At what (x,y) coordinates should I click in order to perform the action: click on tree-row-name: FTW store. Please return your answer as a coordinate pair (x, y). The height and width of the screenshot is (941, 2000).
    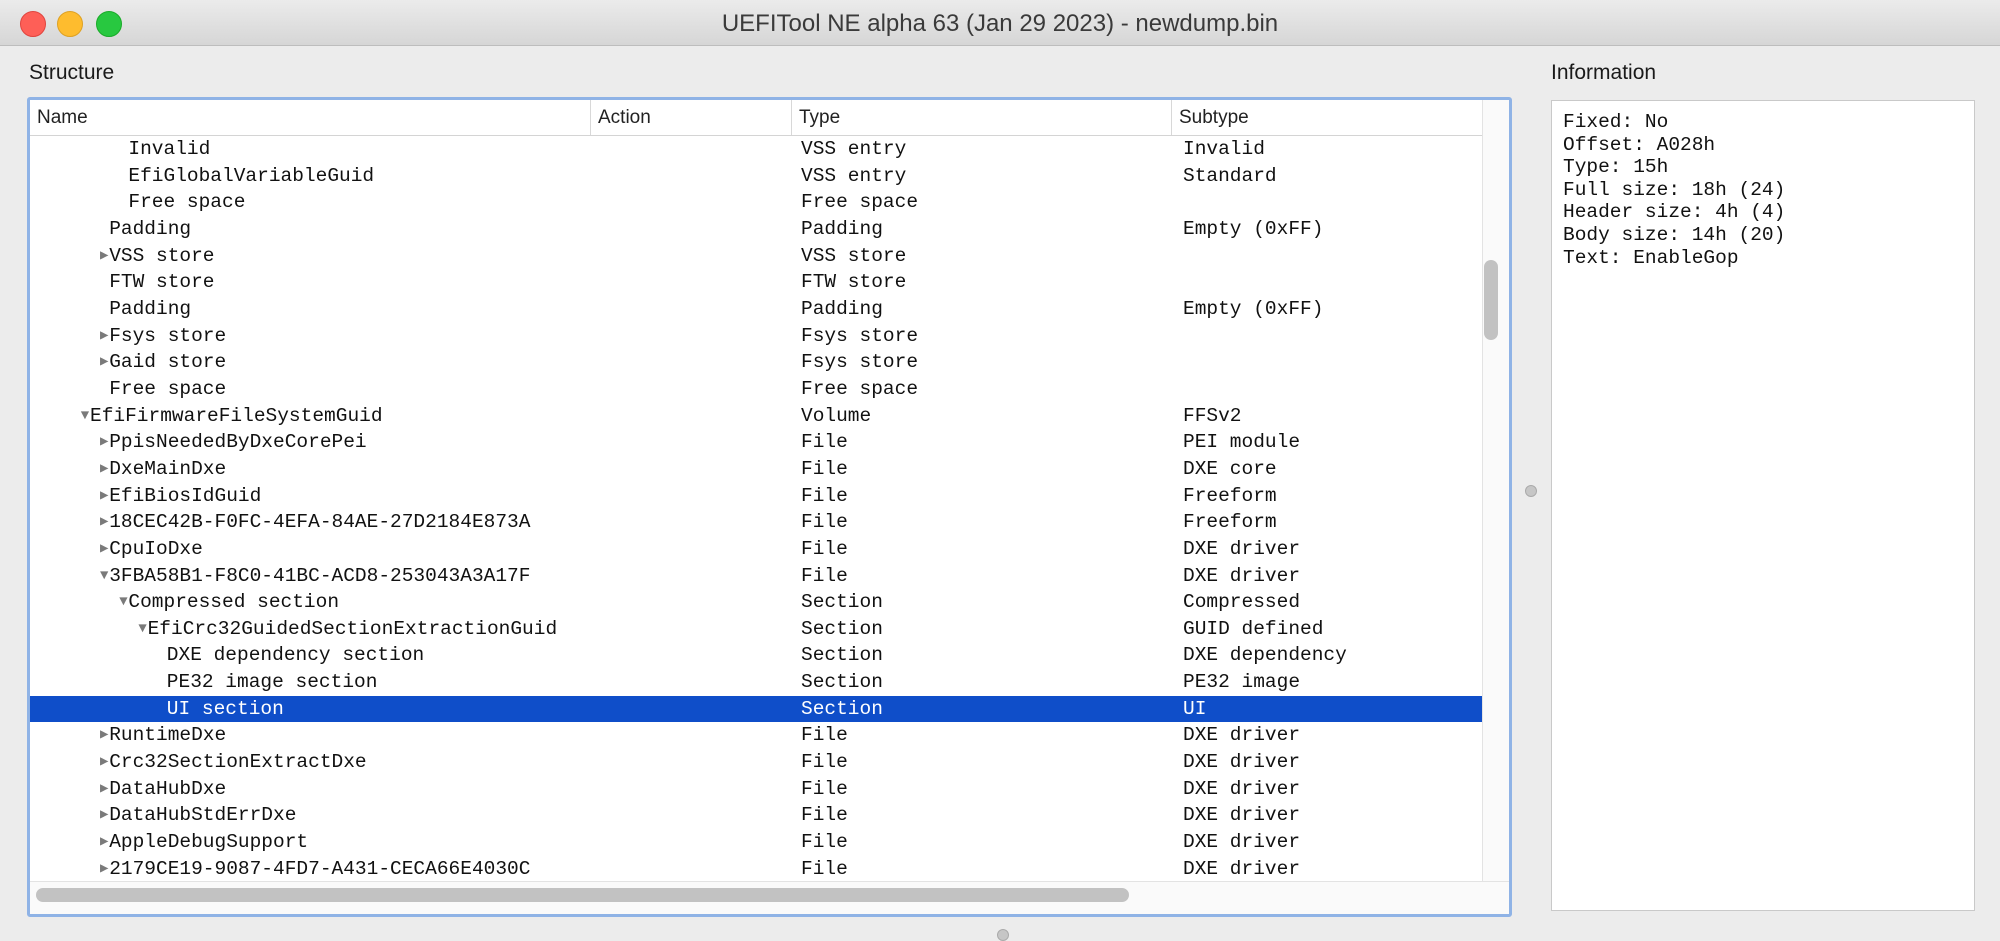
    Looking at the image, I should click on (162, 282).